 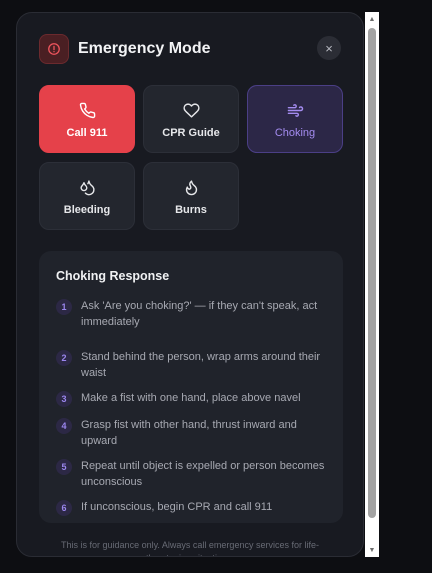 I want to click on page-title: Emergency Mode, so click(x=144, y=48).